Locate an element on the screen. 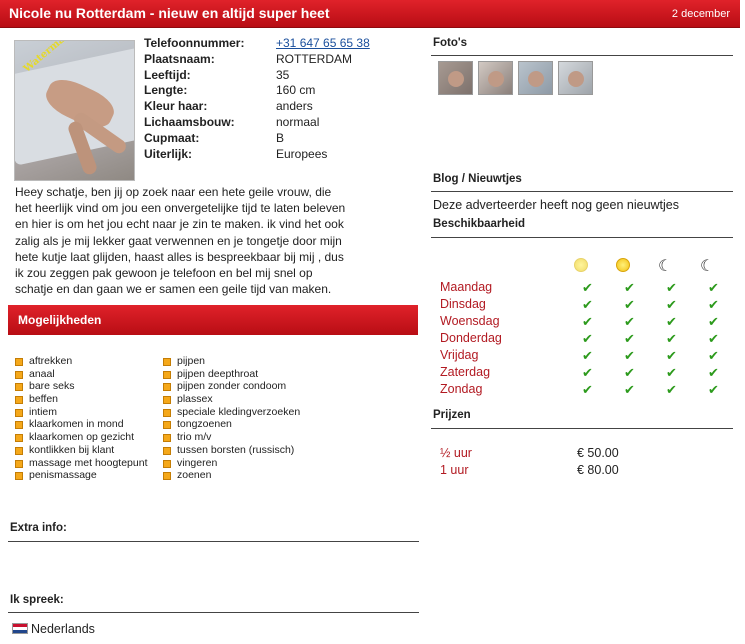  morning-sun-icon is located at coordinates (581, 265).